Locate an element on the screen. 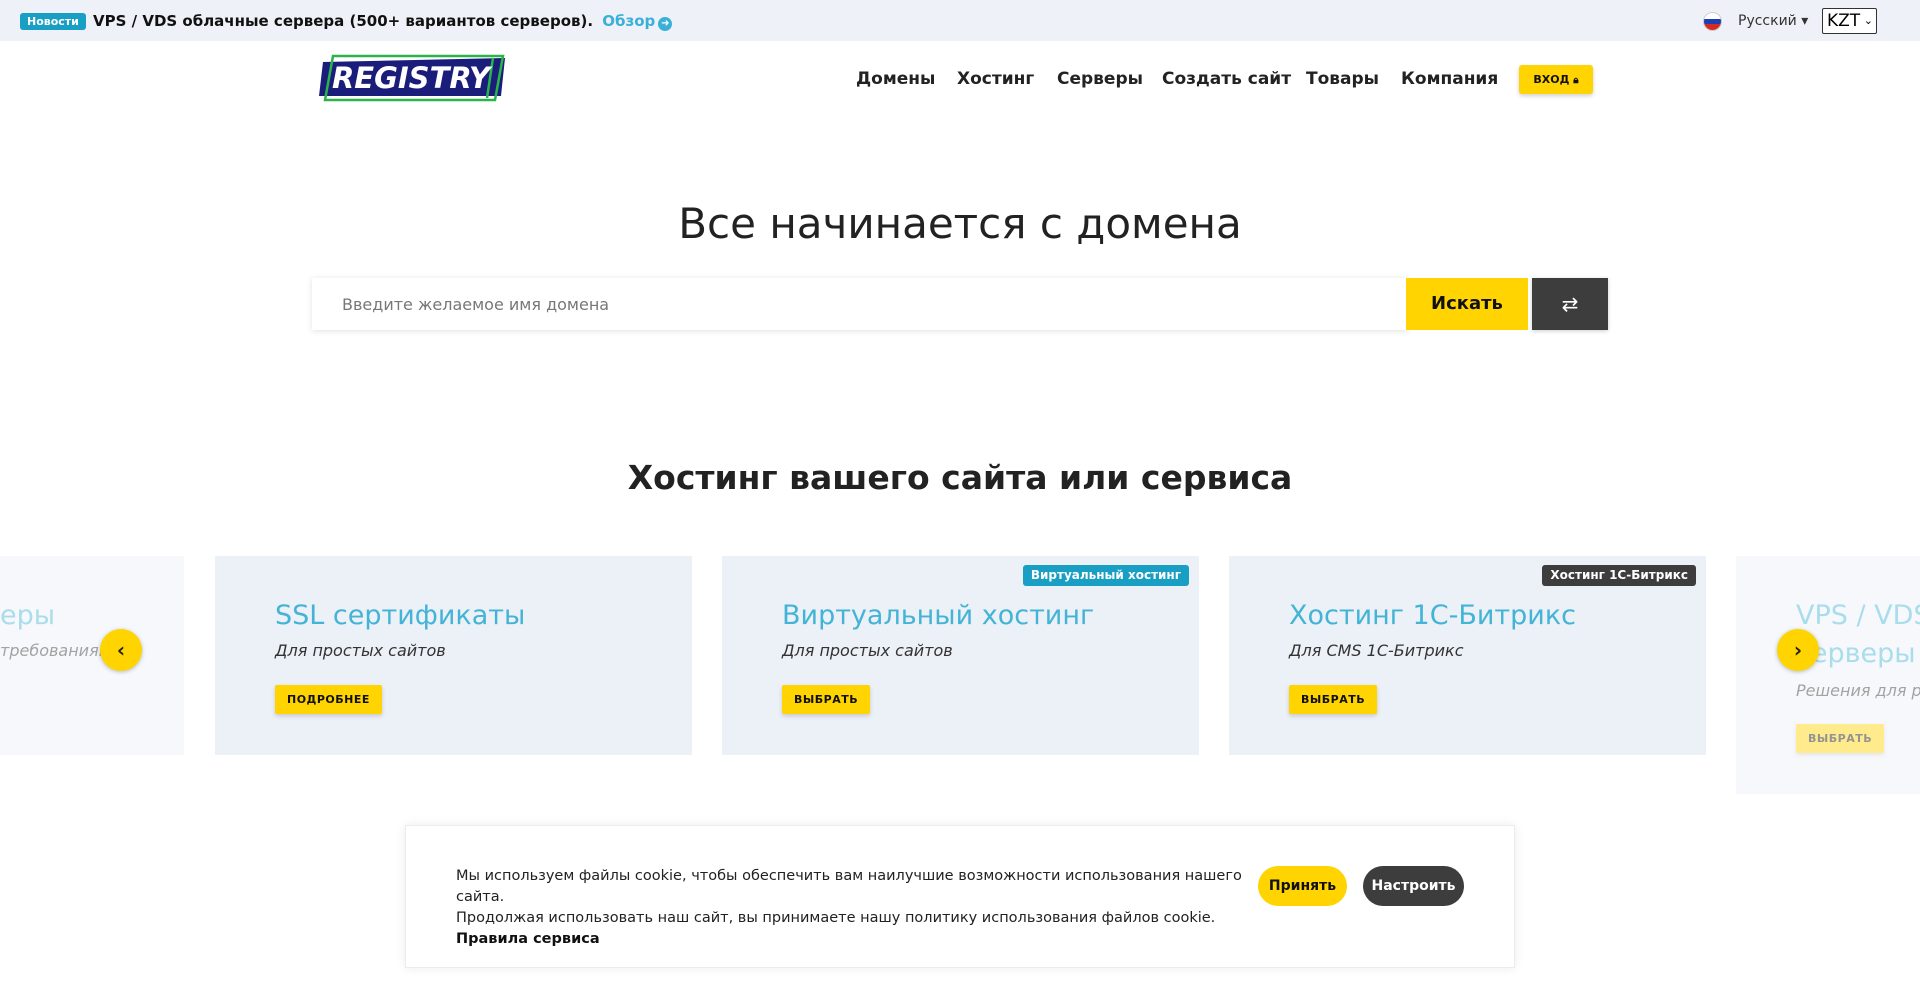 The width and height of the screenshot is (1920, 993). search-button: Искать is located at coordinates (1467, 304).